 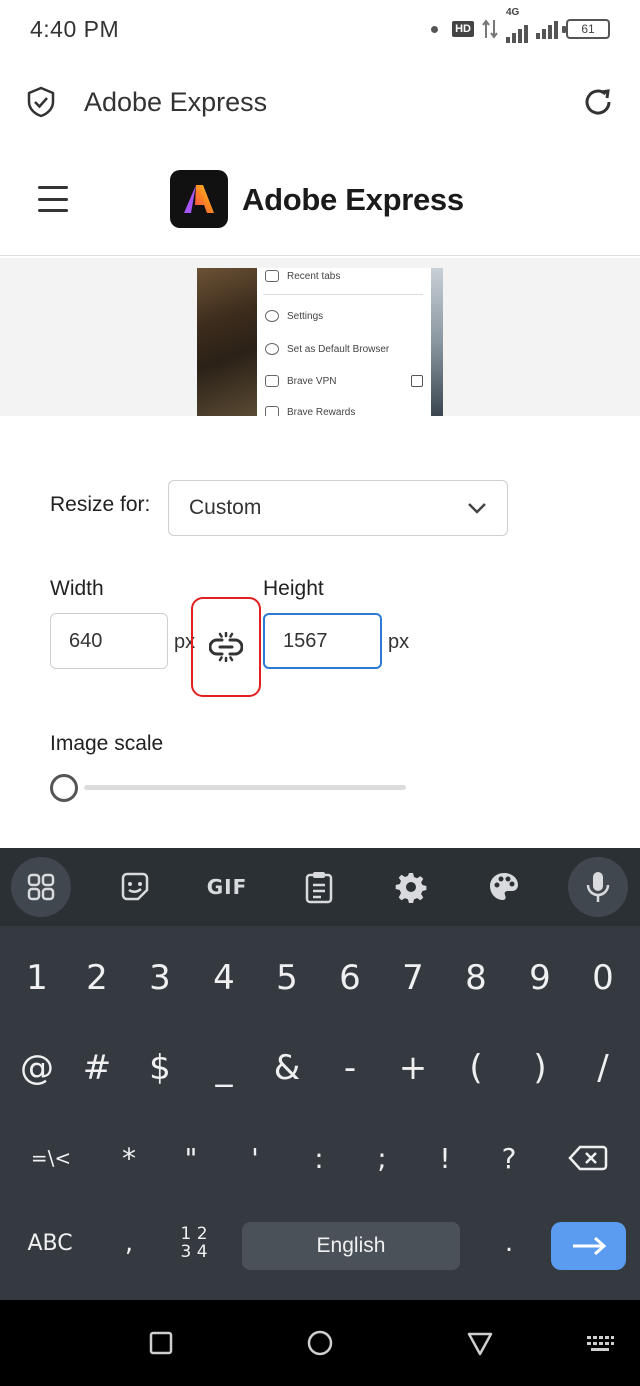 I want to click on gear-icon, so click(x=411, y=888).